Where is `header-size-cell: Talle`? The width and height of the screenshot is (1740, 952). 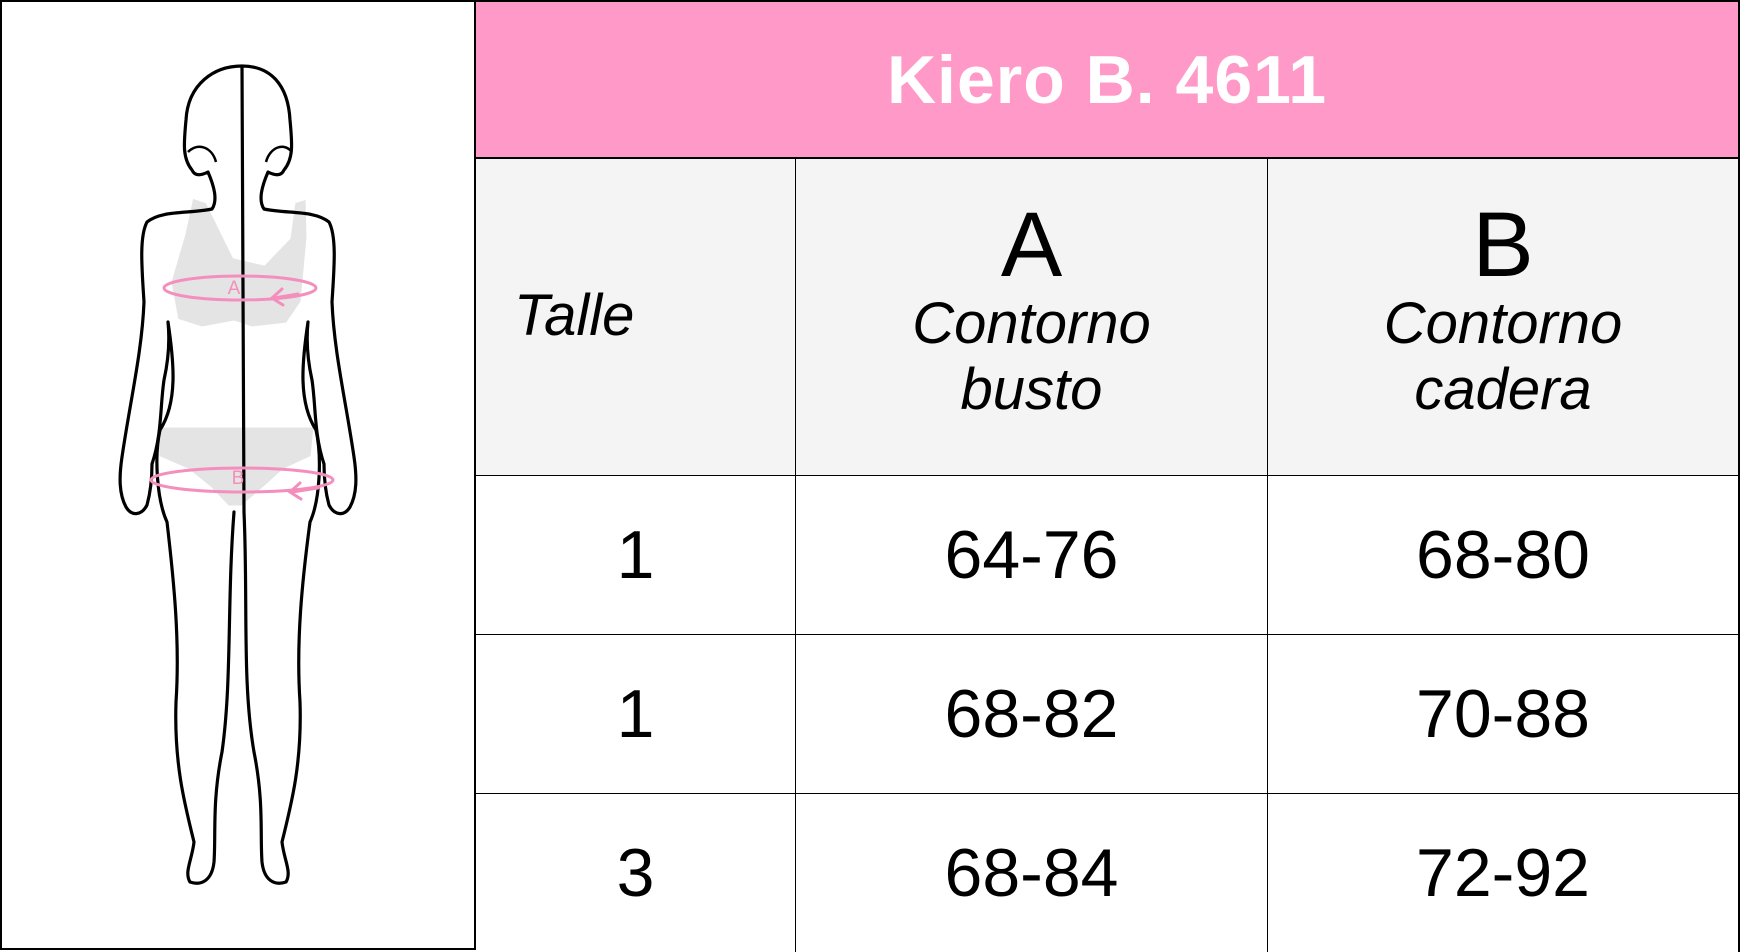
header-size-cell: Talle is located at coordinates (636, 317).